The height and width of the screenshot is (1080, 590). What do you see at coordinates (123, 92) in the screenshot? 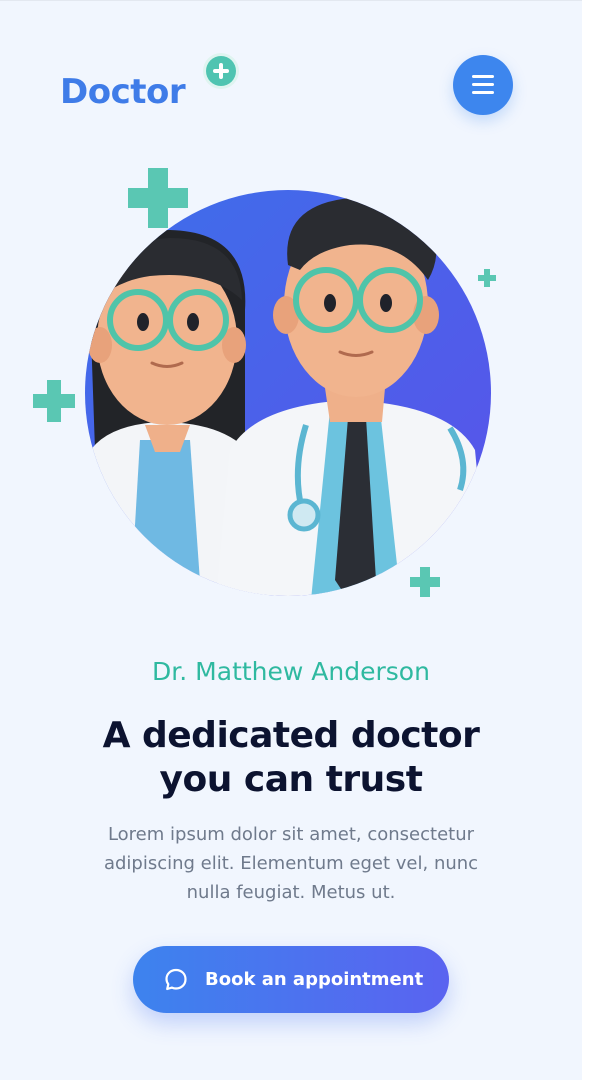
I see `logo-text: Doctor` at bounding box center [123, 92].